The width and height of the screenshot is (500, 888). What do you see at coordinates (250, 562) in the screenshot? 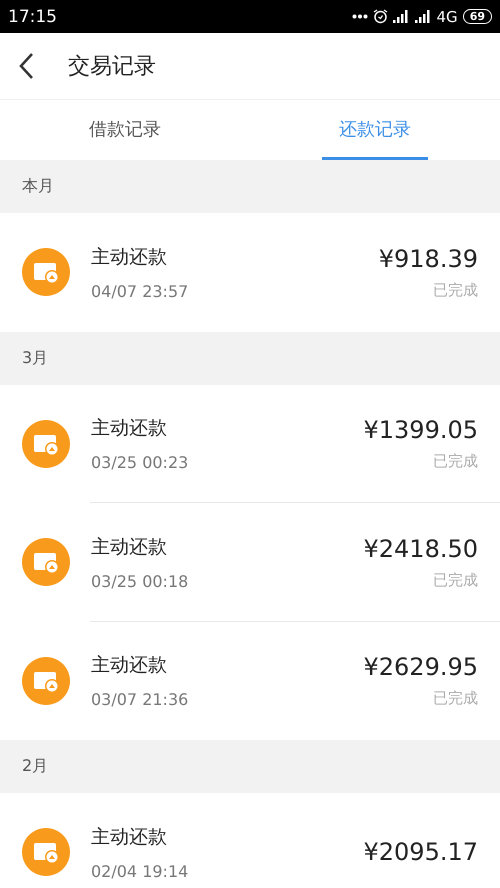
I see `transaction-row: 主动还款 03/25 00:18 ¥2418.50 已完成` at bounding box center [250, 562].